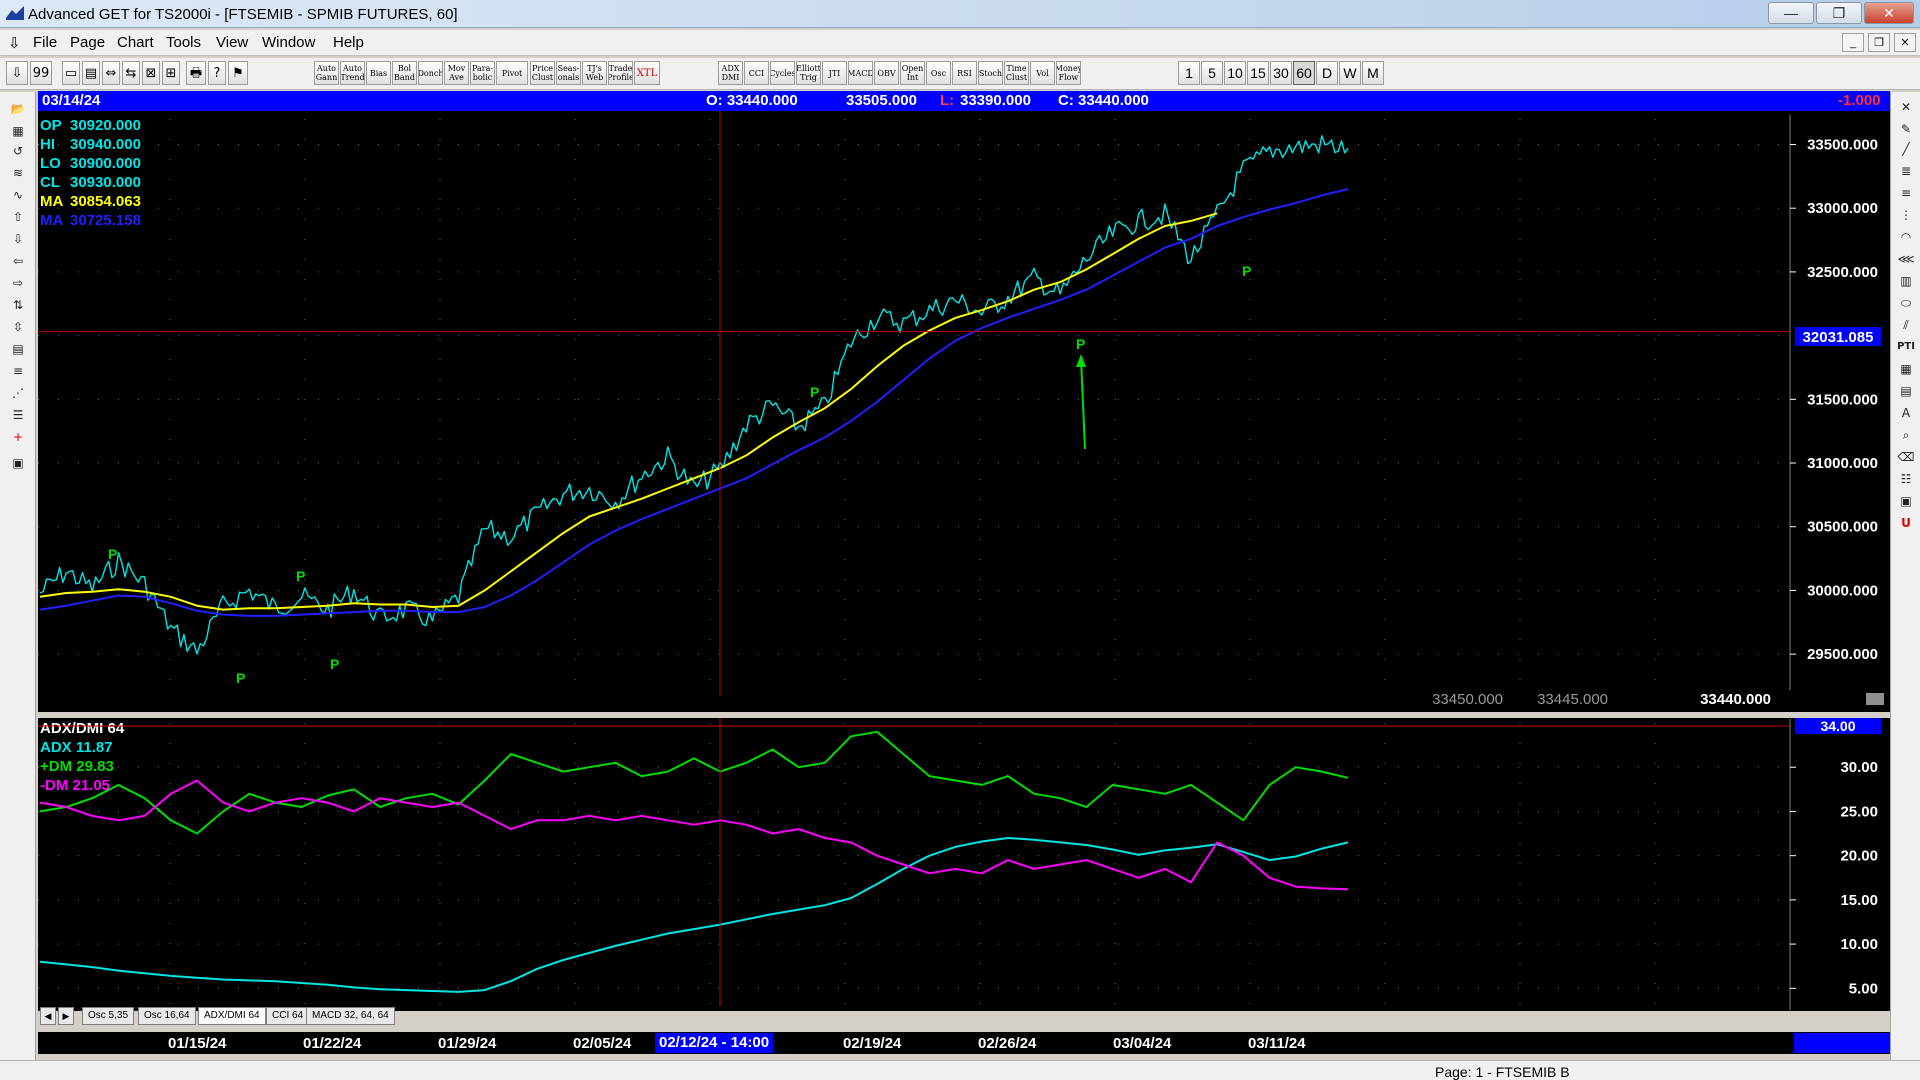 This screenshot has height=1080, width=1920. I want to click on arrow-left-icon: ⇦, so click(18, 261).